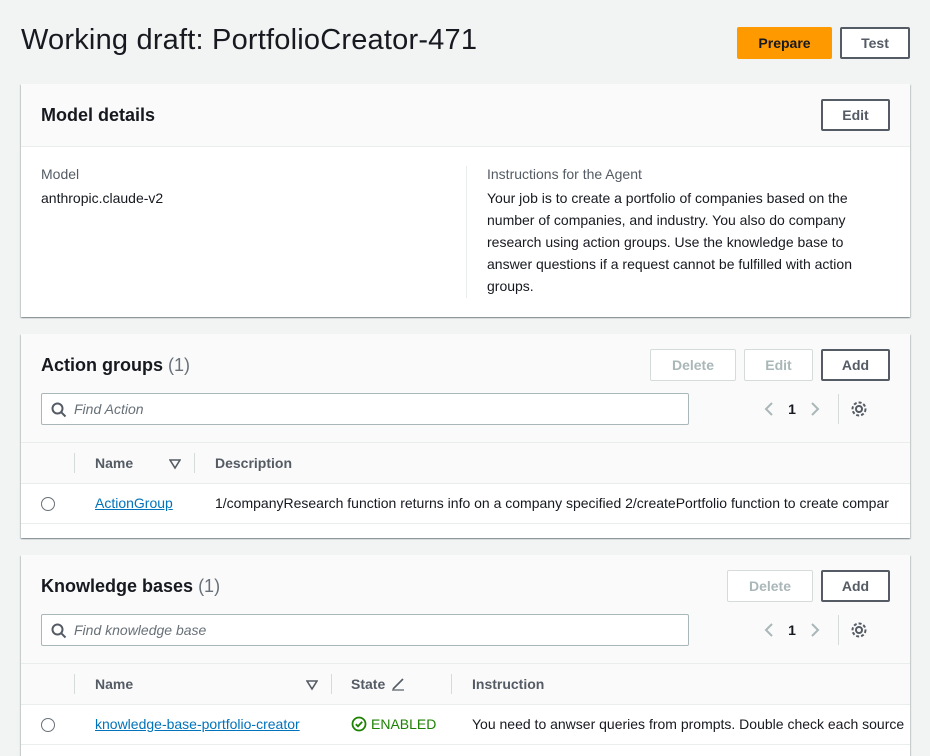 The image size is (930, 756). What do you see at coordinates (466, 232) in the screenshot?
I see `column-divider` at bounding box center [466, 232].